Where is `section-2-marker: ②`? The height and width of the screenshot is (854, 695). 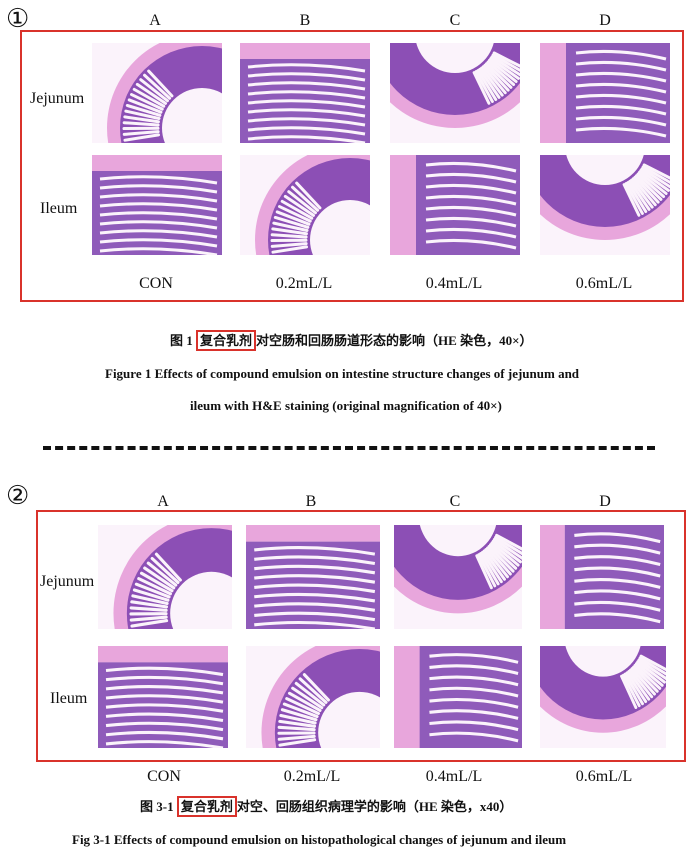 section-2-marker: ② is located at coordinates (18, 496).